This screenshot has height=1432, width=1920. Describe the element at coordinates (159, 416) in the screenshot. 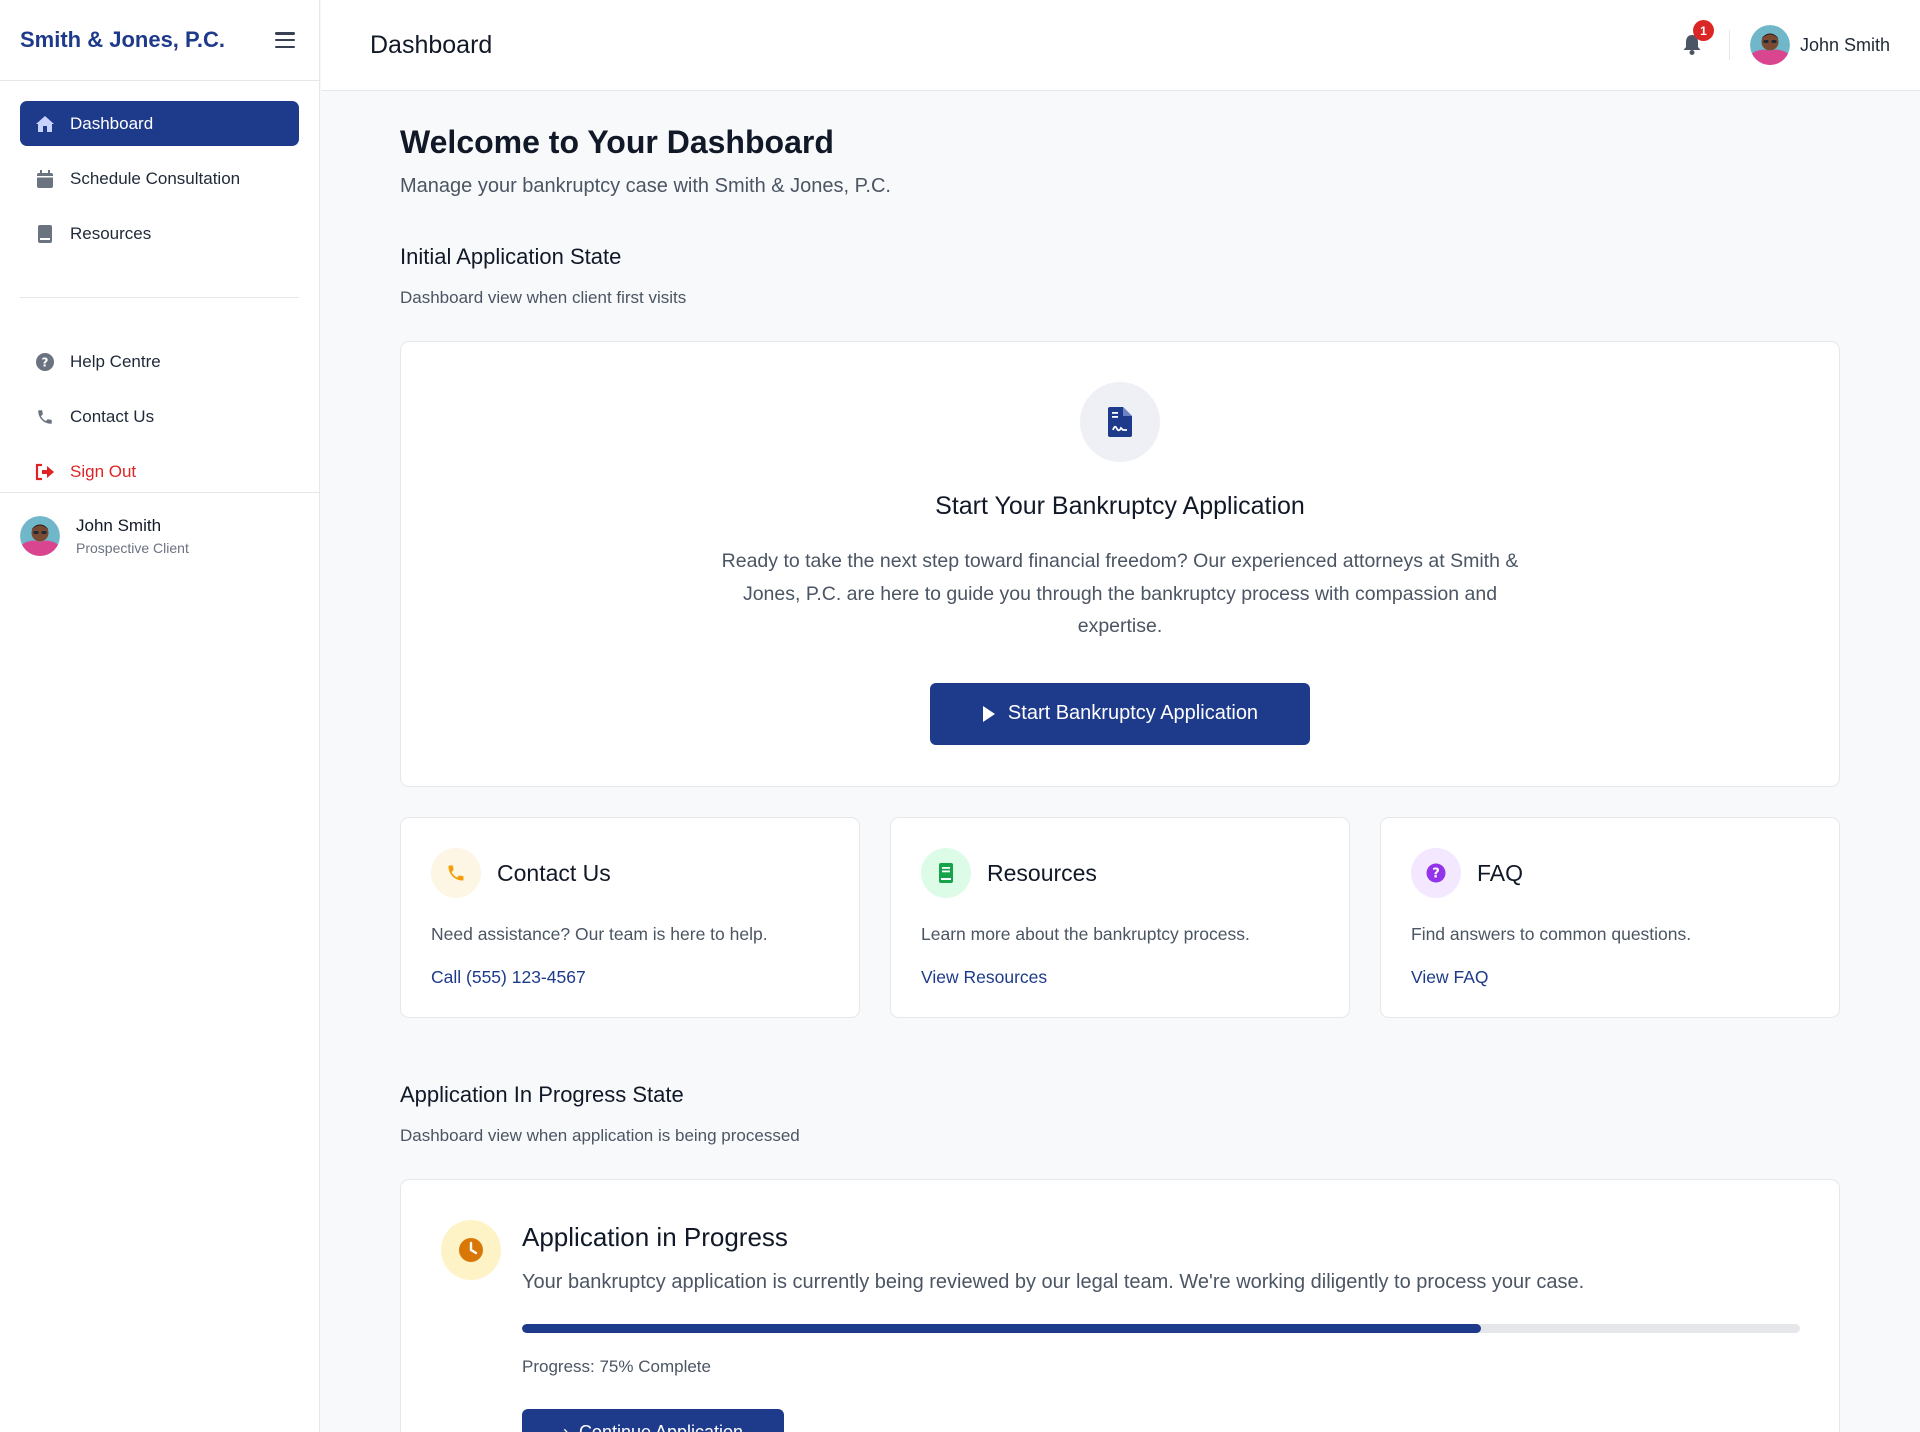

I see `sidebar-item-contact-us: Contact Us` at that location.